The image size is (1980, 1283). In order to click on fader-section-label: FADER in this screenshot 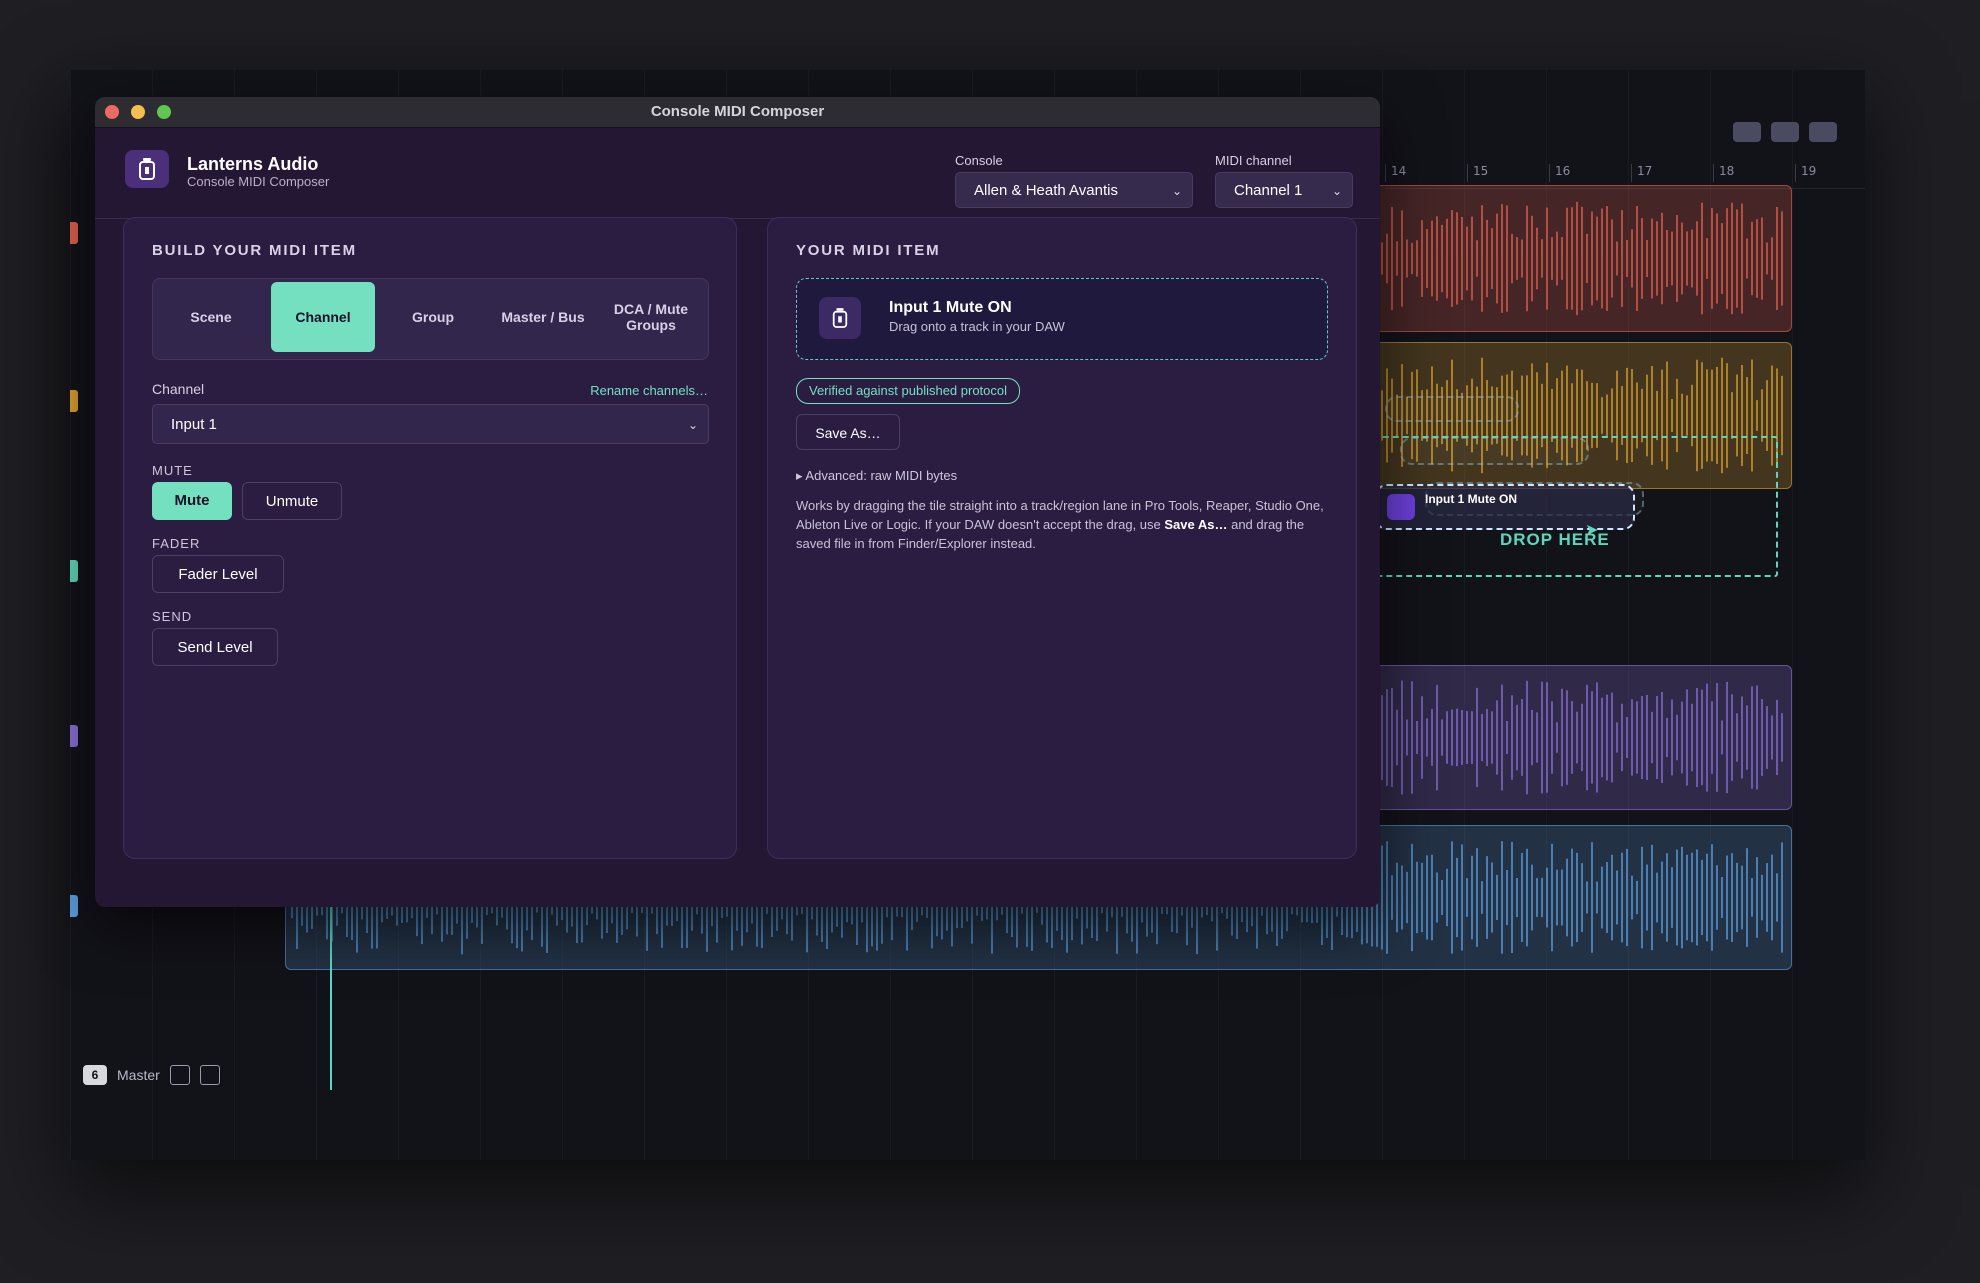, I will do `click(176, 543)`.